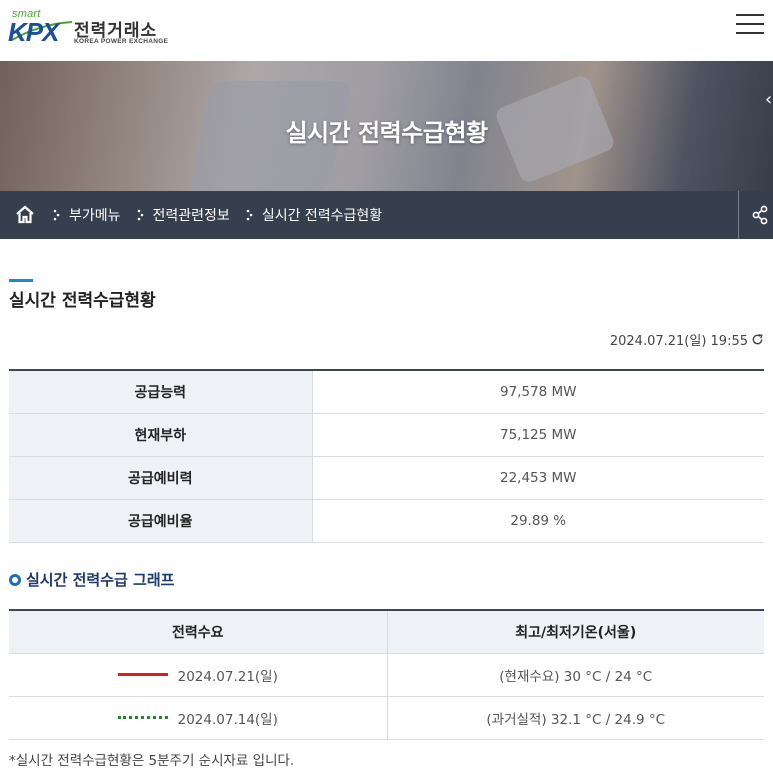  Describe the element at coordinates (227, 719) in the screenshot. I see `legend-date: 2024.07.14(일)` at that location.